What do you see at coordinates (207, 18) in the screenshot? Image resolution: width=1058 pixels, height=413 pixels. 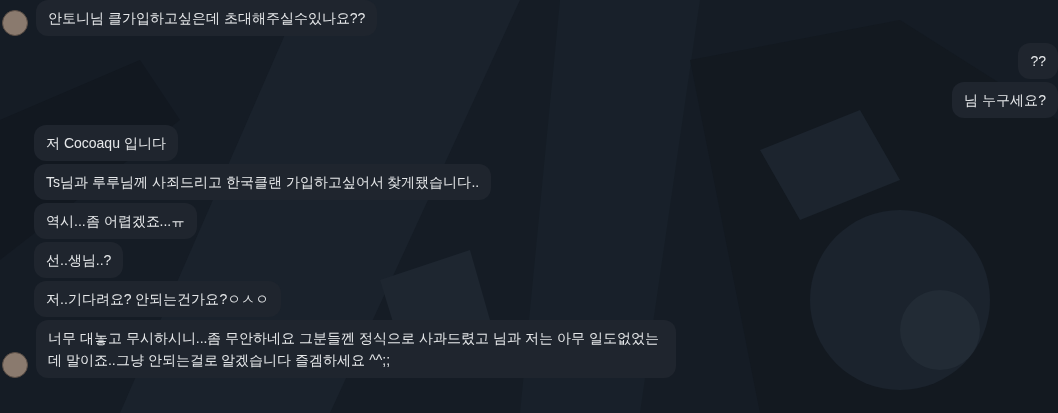 I see `message-bubble: 안토니님 클가입하고싶은데 초대해주실수있나요??` at bounding box center [207, 18].